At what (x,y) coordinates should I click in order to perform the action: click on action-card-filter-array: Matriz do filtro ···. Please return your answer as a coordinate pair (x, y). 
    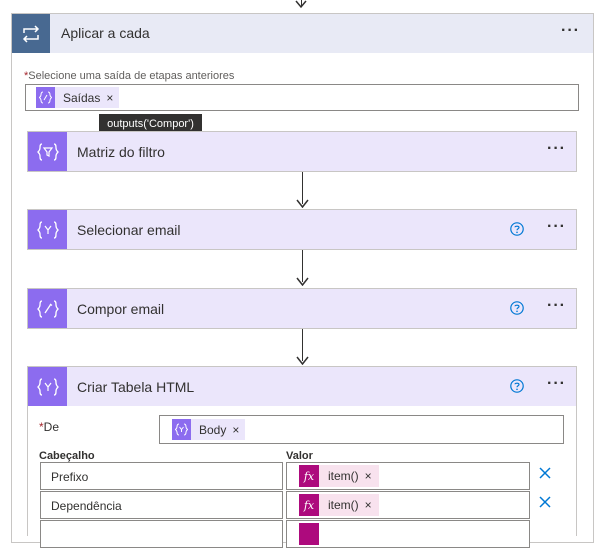
    Looking at the image, I should click on (302, 151).